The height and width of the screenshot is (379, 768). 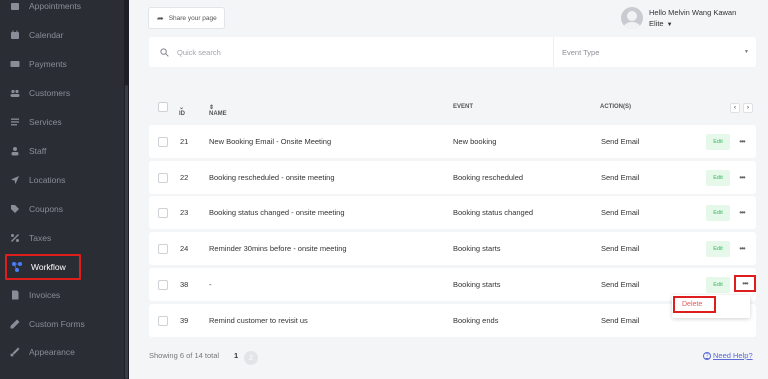 What do you see at coordinates (48, 267) in the screenshot?
I see `sidebar-item-label: Workflow` at bounding box center [48, 267].